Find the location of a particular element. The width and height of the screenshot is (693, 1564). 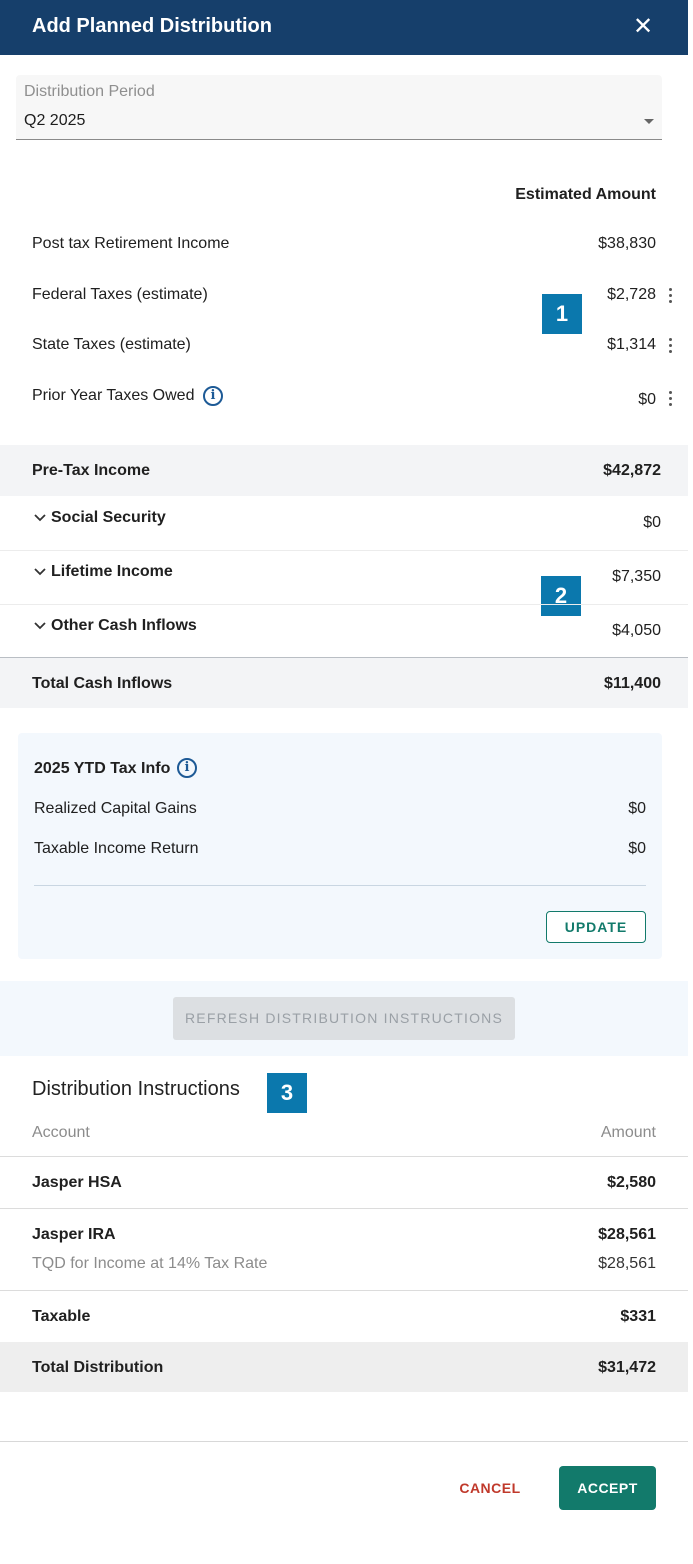

inflow-value: $4,050 is located at coordinates (636, 630).